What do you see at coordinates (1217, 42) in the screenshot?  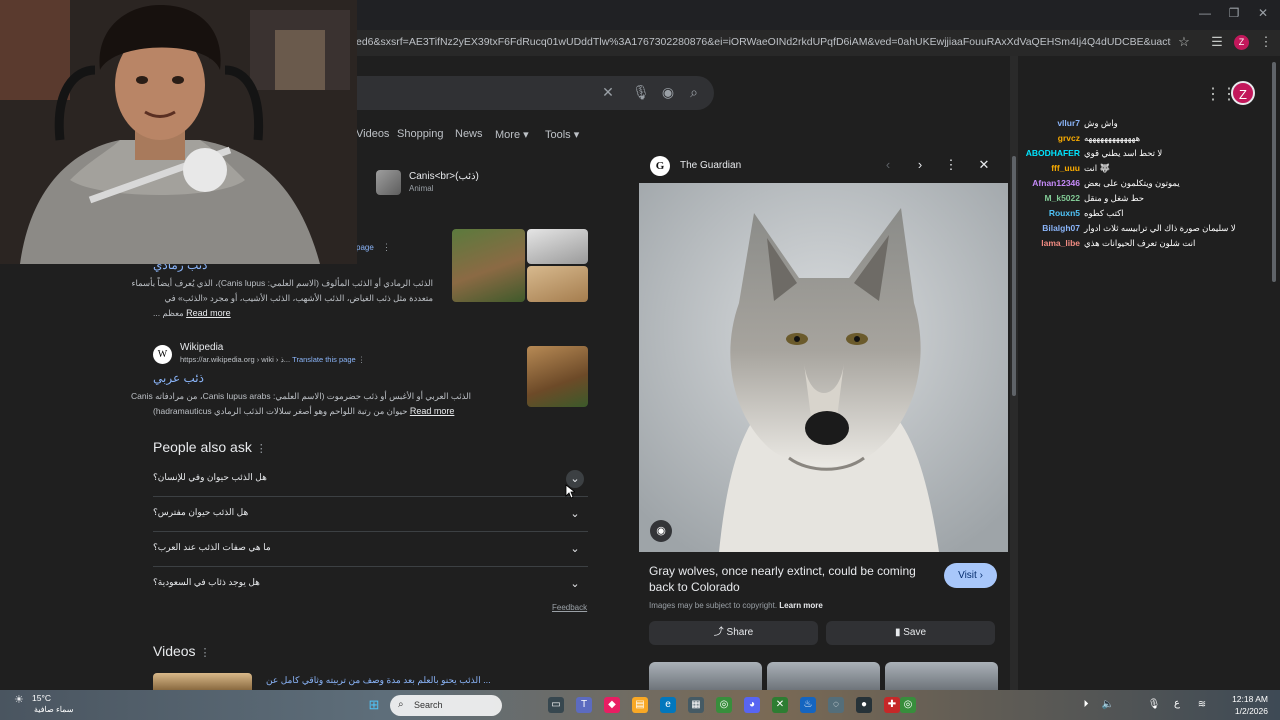 I see `tab-search-icon: ☰` at bounding box center [1217, 42].